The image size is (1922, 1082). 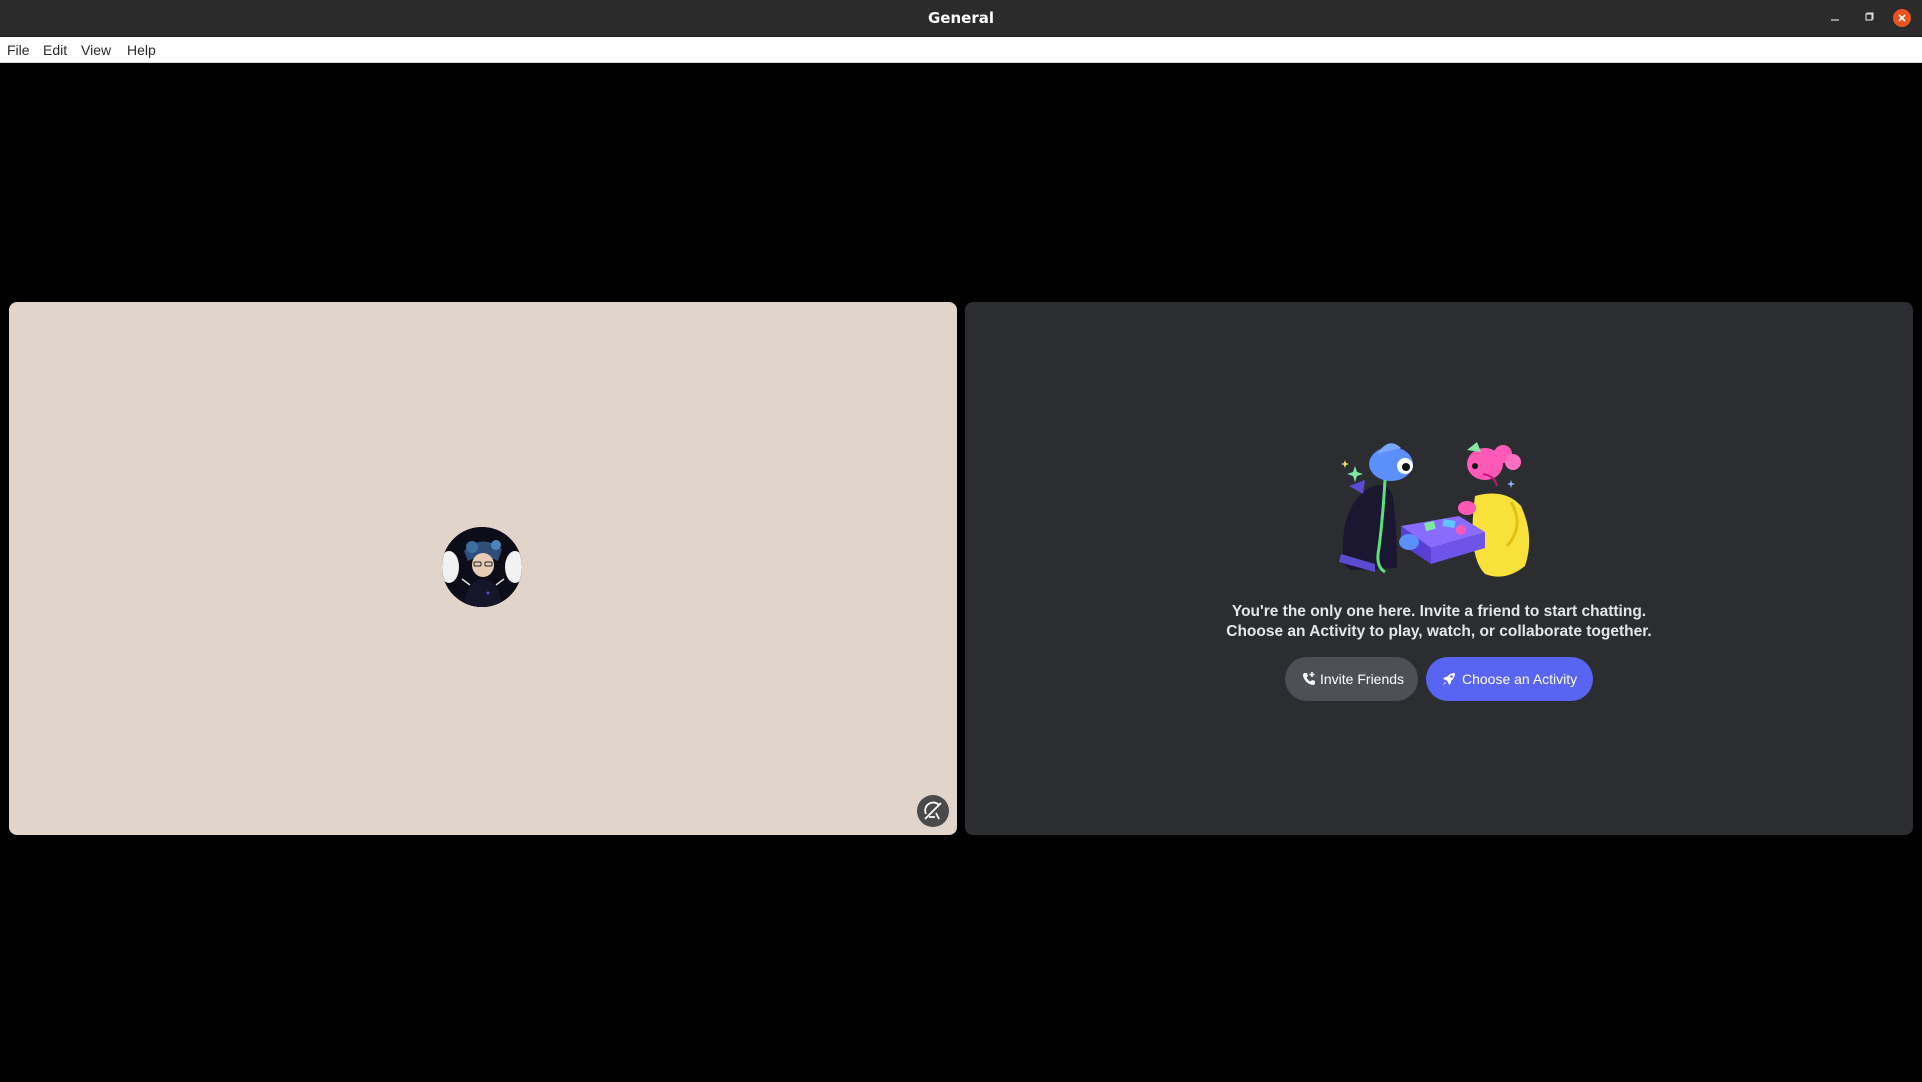 I want to click on screen-share-off-button, so click(x=933, y=811).